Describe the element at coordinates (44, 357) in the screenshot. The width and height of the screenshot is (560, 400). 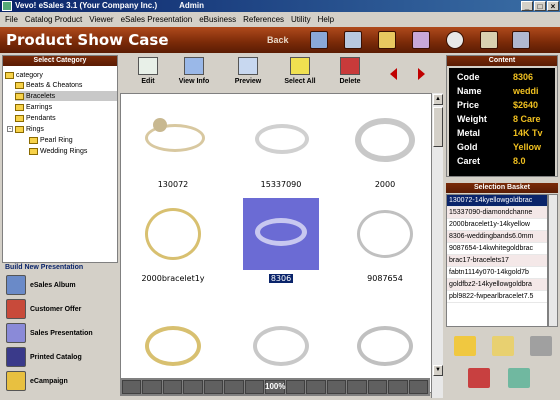
I see `printed-catalog-button: Printed Catalog` at that location.